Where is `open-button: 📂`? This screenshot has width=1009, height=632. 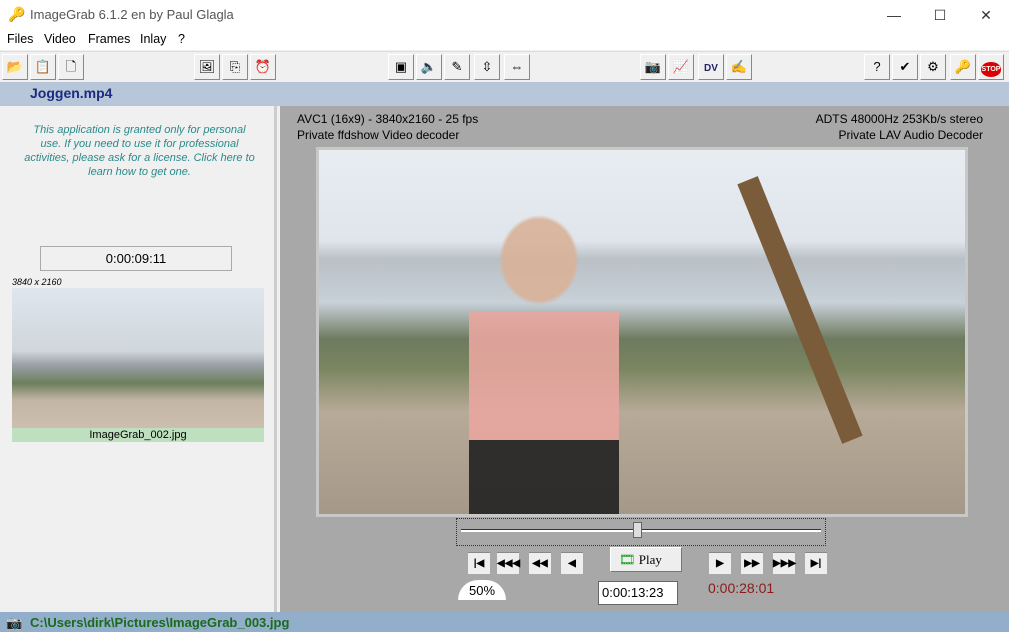
open-button: 📂 is located at coordinates (15, 67).